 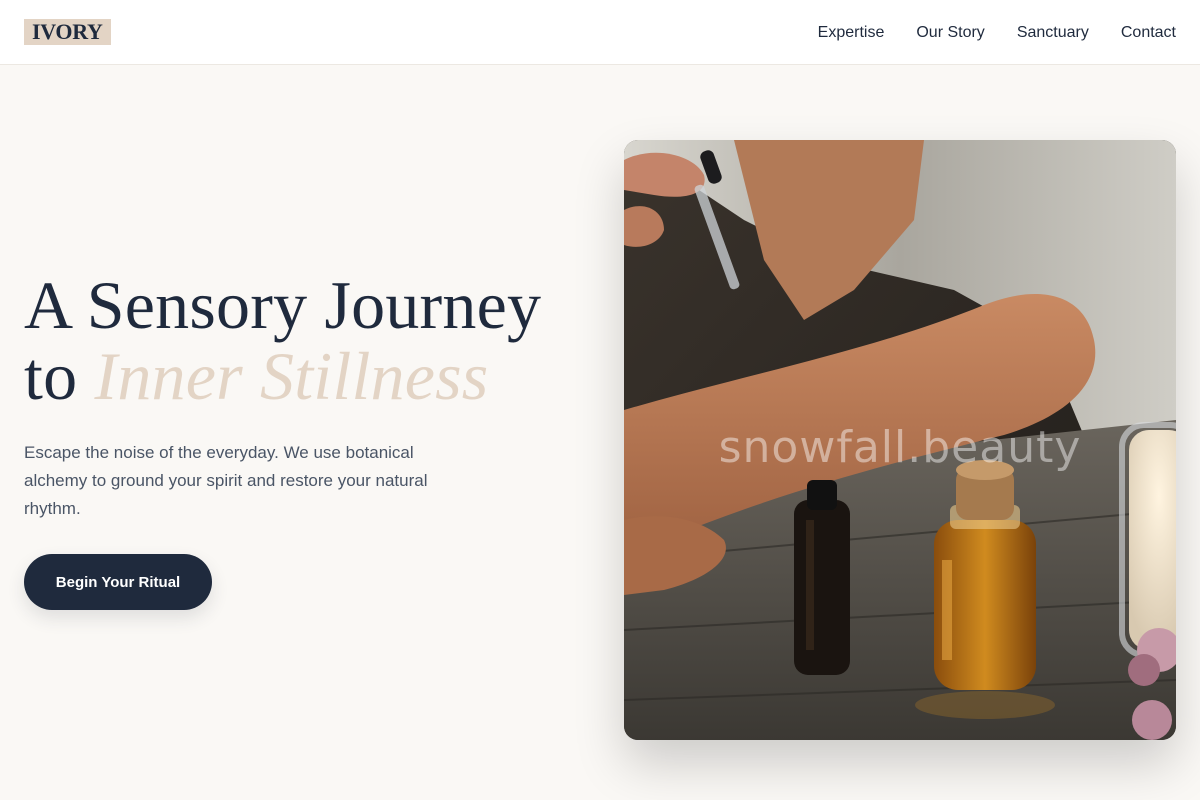 I want to click on hero-title: A Sensory Journey to Inner Stillness, so click(x=314, y=341).